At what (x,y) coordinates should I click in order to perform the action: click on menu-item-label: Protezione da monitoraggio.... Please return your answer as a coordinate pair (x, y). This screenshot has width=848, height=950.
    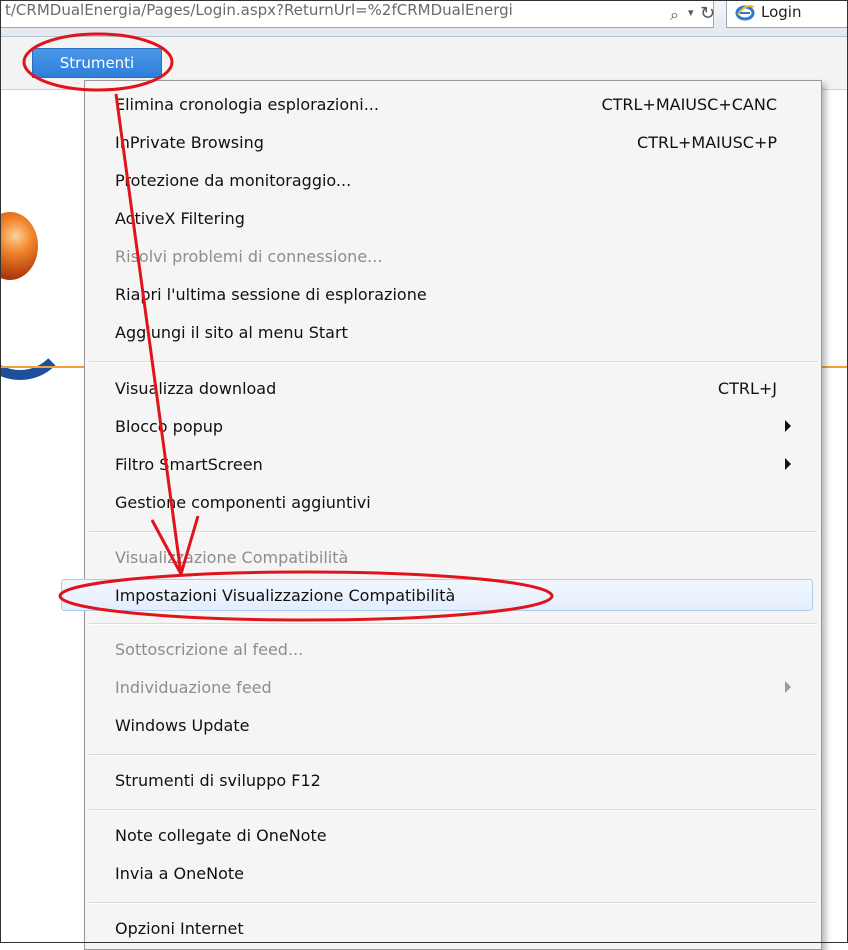
    Looking at the image, I should click on (233, 180).